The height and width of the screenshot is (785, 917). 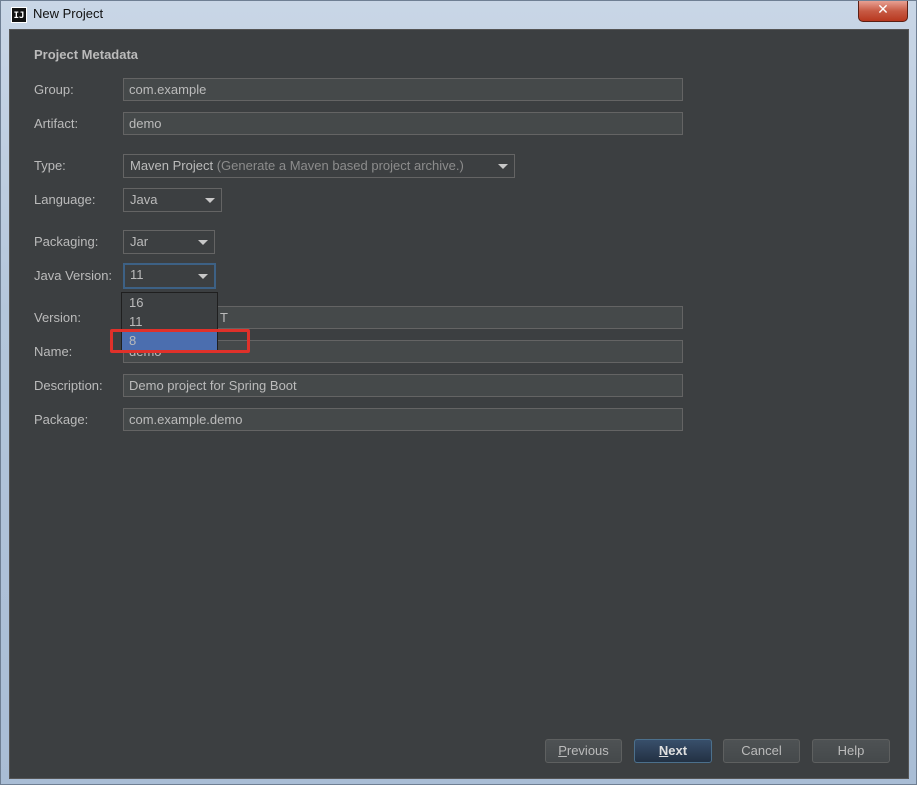 What do you see at coordinates (169, 302) in the screenshot?
I see `dropdown-option-16: 16` at bounding box center [169, 302].